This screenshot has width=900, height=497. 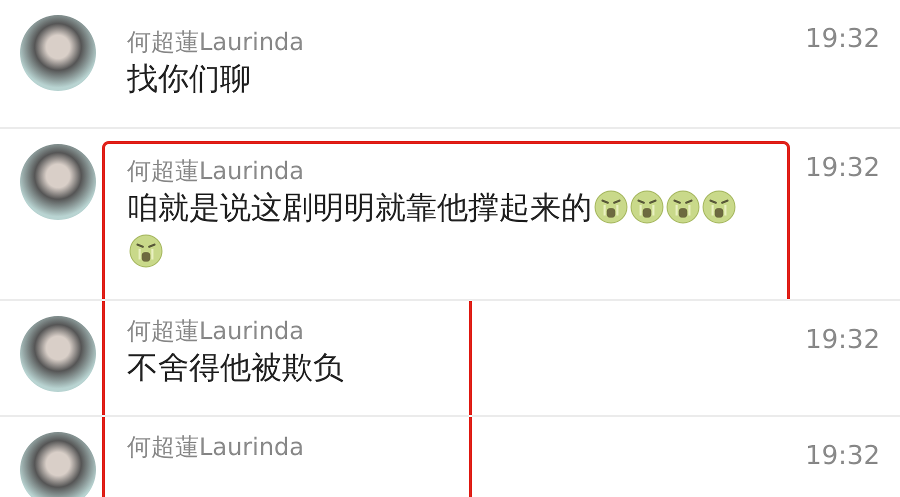 I want to click on message-text: 找你们聊, so click(x=189, y=79).